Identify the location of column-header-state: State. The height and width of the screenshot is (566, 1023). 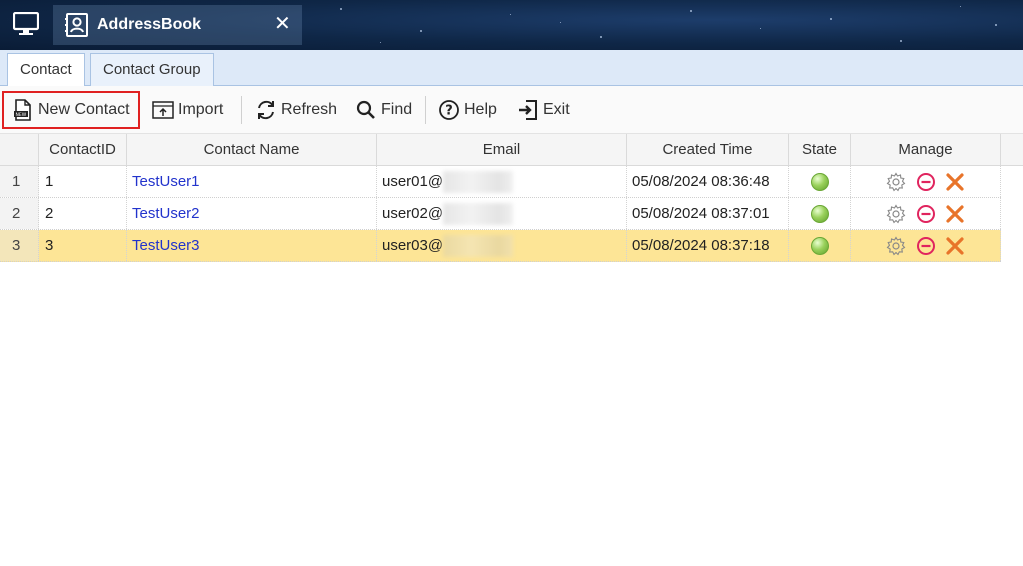
(820, 149).